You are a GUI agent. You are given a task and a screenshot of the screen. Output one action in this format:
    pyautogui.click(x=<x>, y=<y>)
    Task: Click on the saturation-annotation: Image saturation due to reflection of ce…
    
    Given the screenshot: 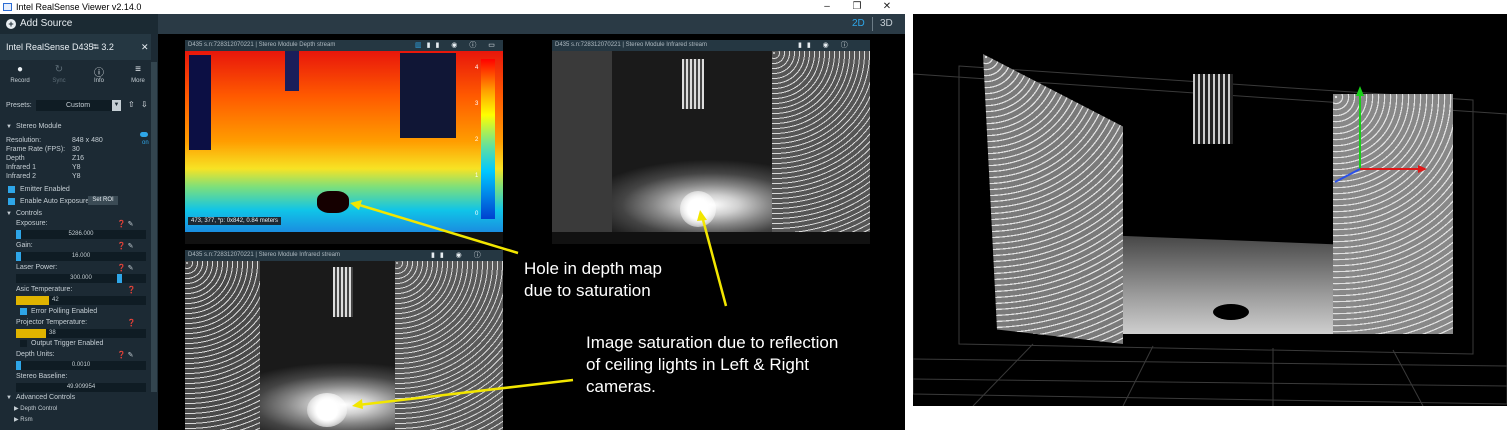 What is the action you would take?
    pyautogui.click(x=712, y=365)
    